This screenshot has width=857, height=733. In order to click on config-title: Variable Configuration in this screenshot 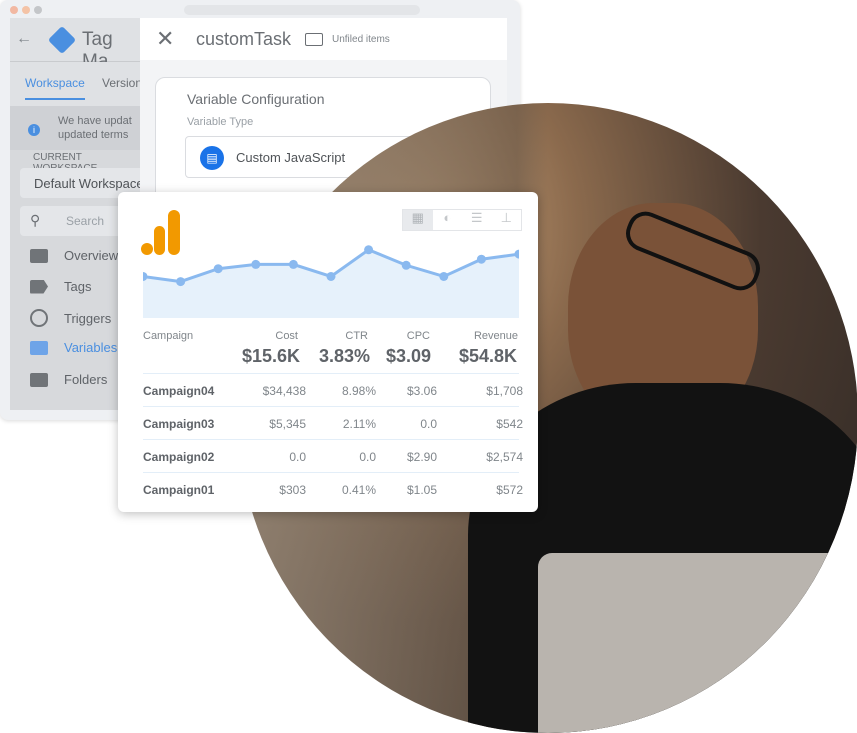, I will do `click(256, 99)`.